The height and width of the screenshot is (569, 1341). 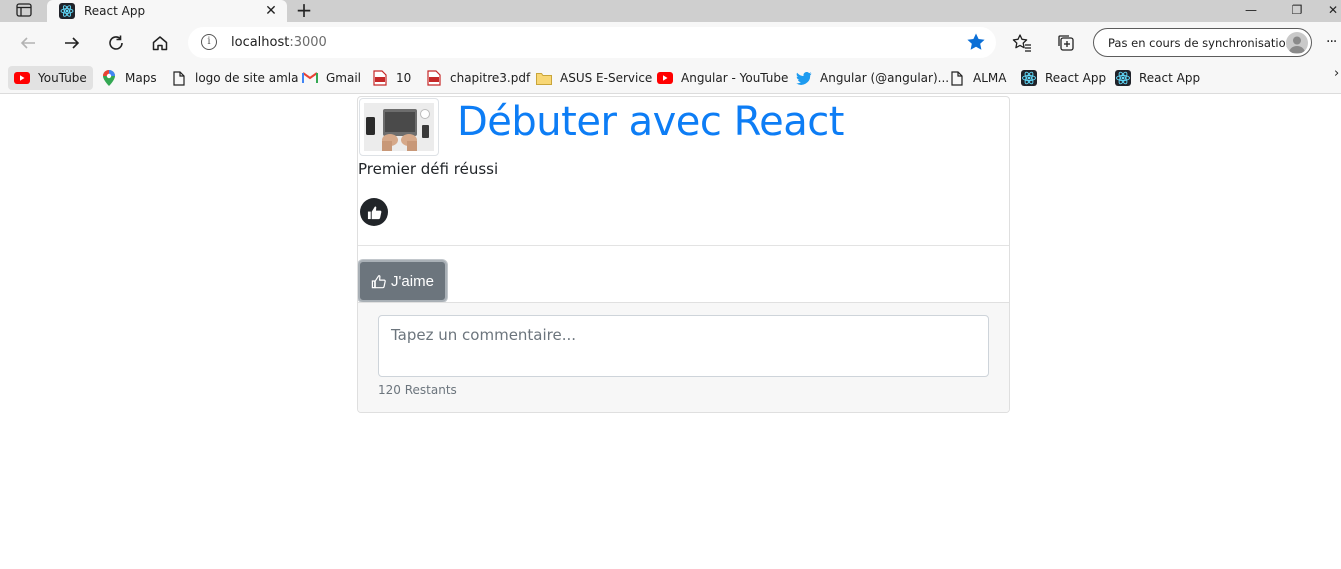 I want to click on twitter-icon, so click(x=804, y=78).